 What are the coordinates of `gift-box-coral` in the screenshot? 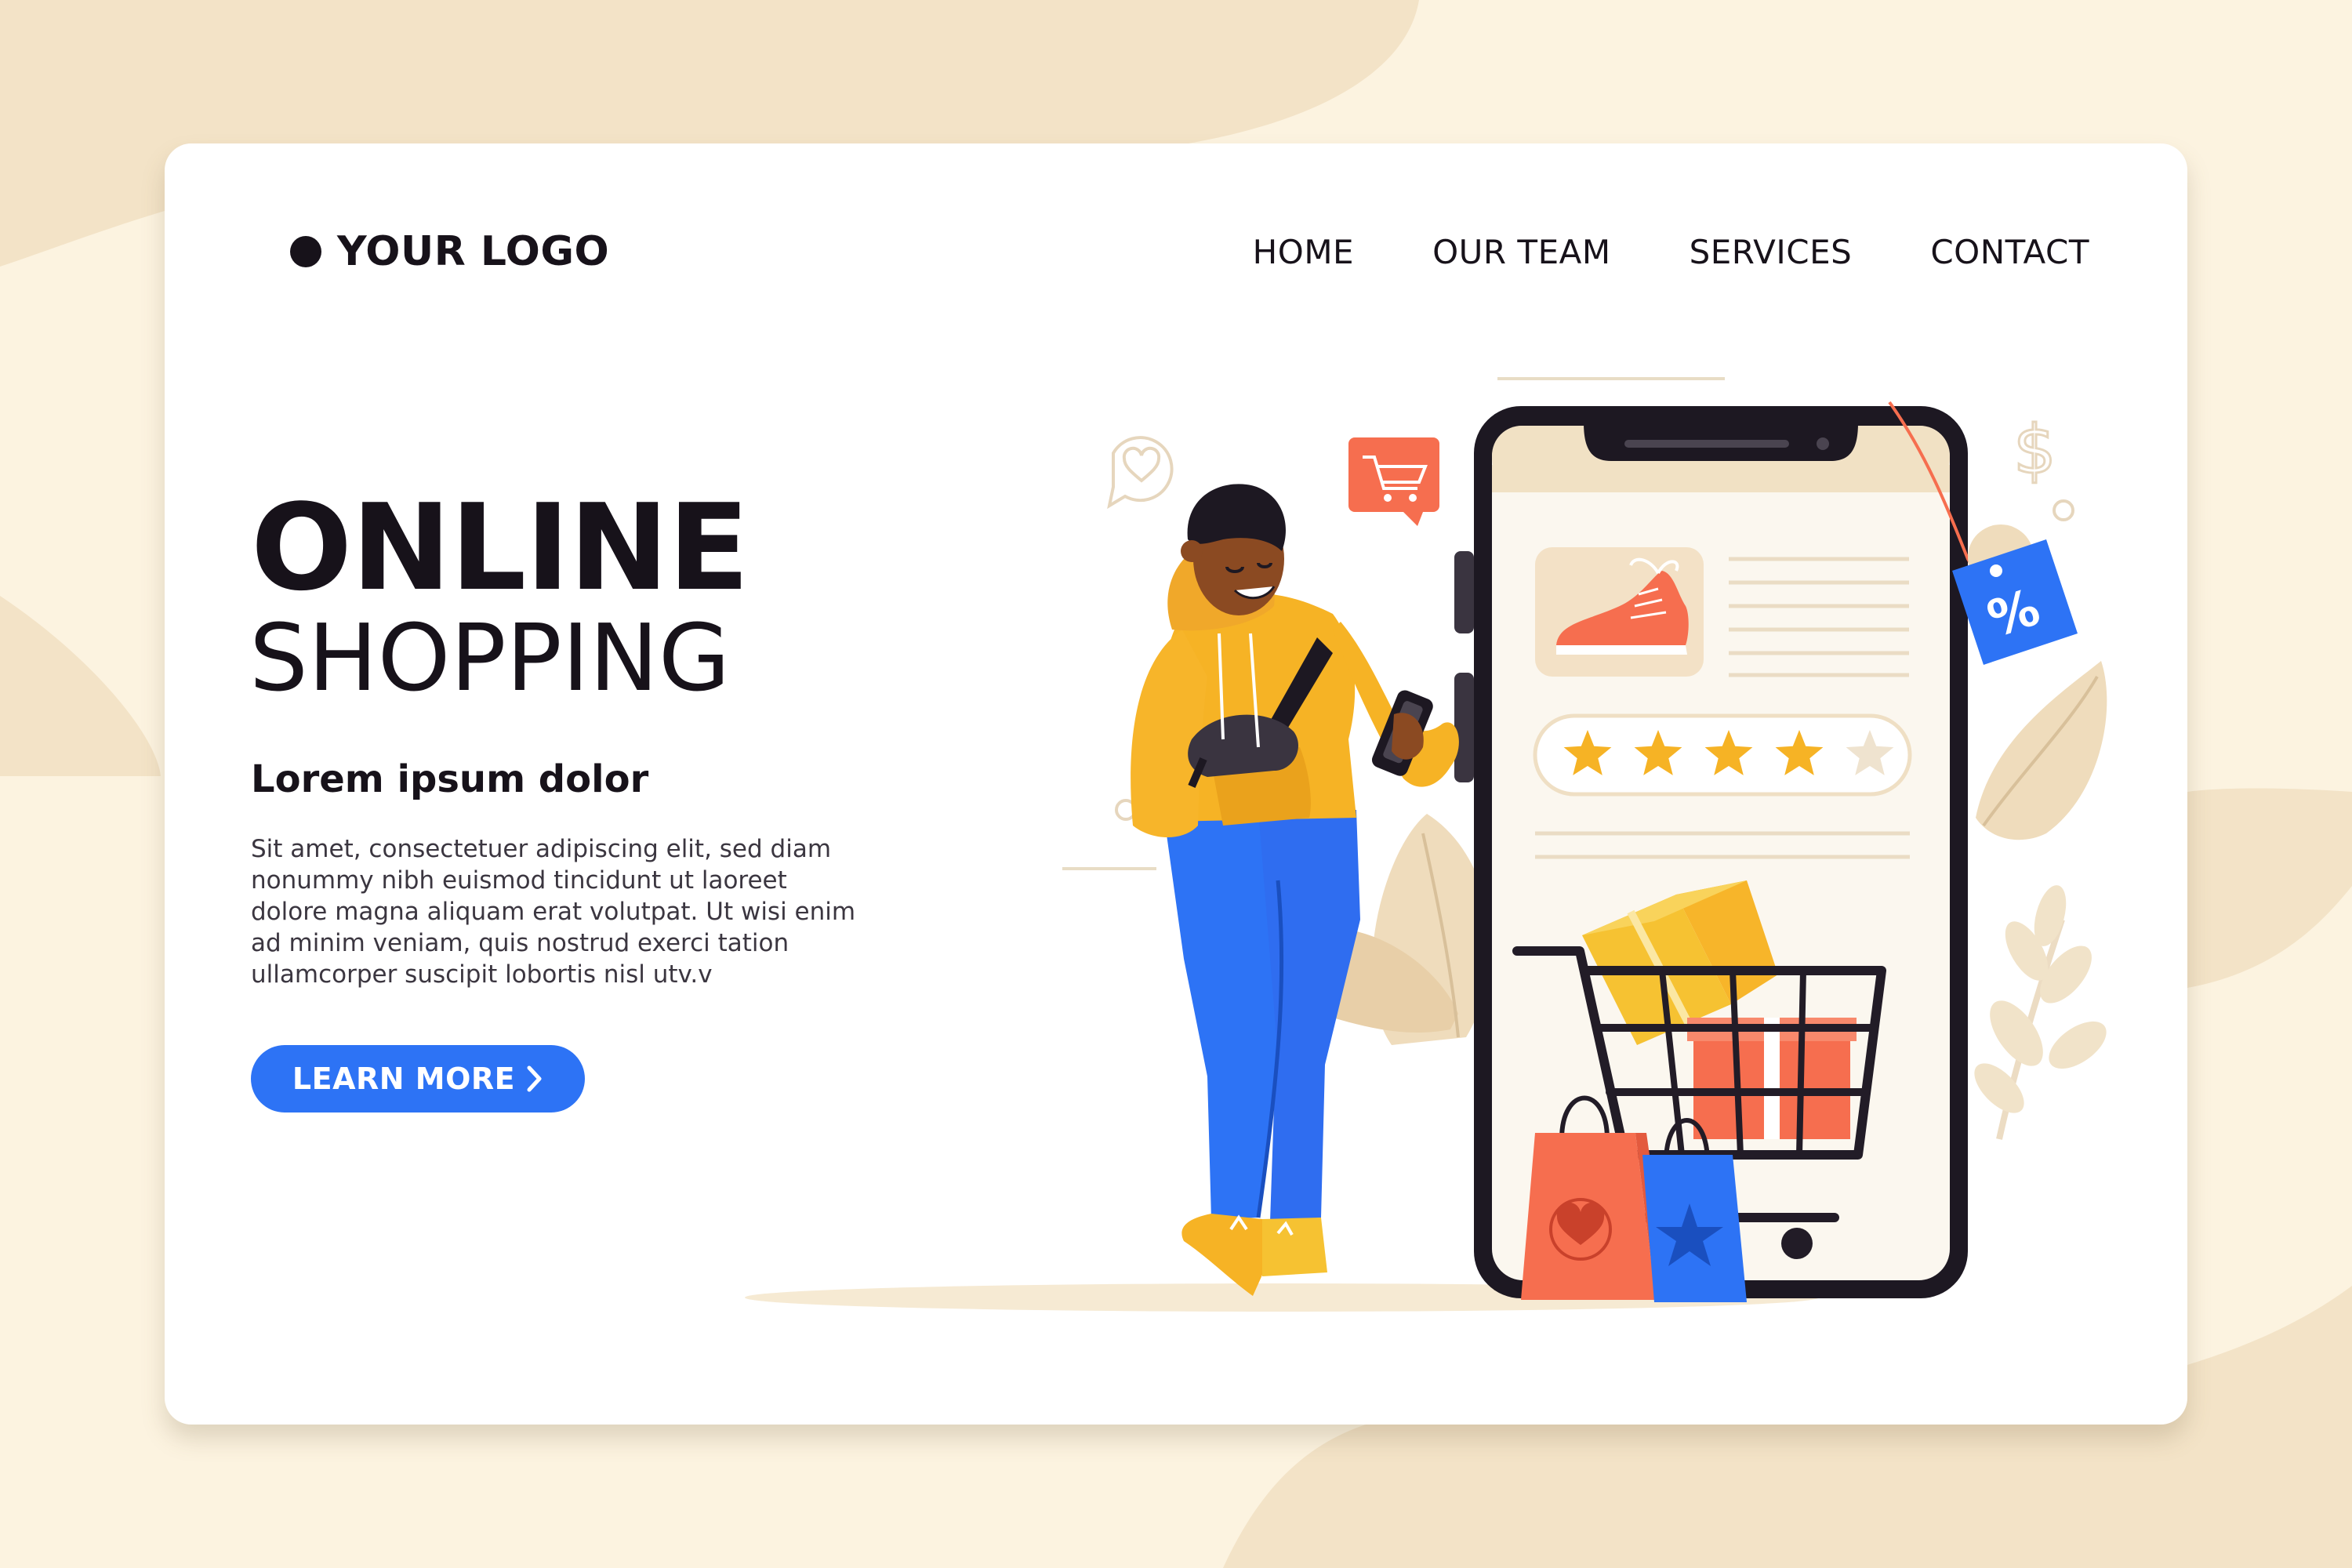 It's located at (1772, 1078).